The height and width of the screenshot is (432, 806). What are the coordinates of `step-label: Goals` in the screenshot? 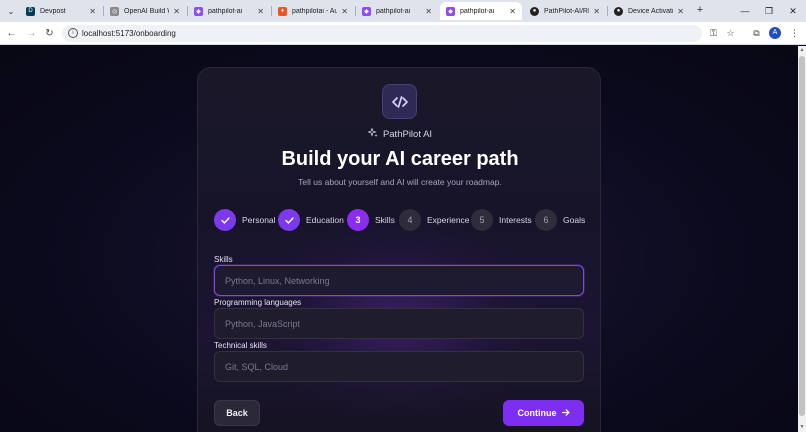 It's located at (574, 220).